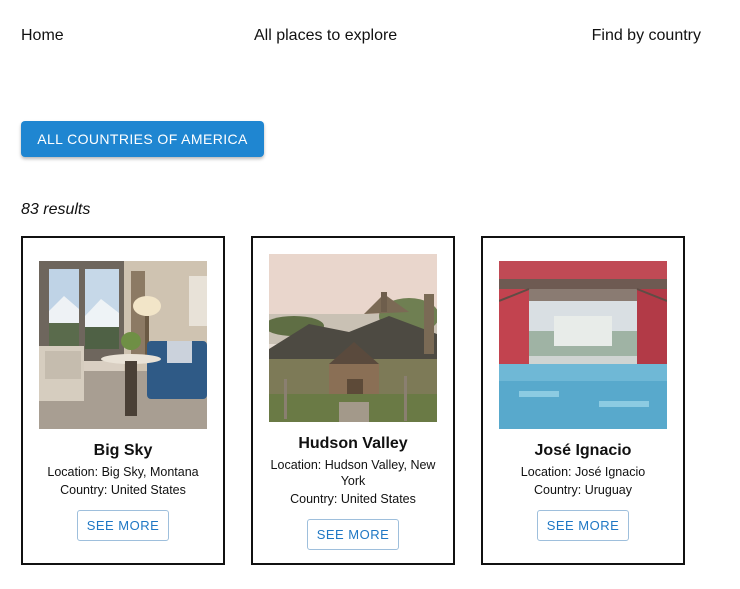 This screenshot has height=589, width=740. What do you see at coordinates (583, 472) in the screenshot?
I see `card-location: Location: José Ignacio` at bounding box center [583, 472].